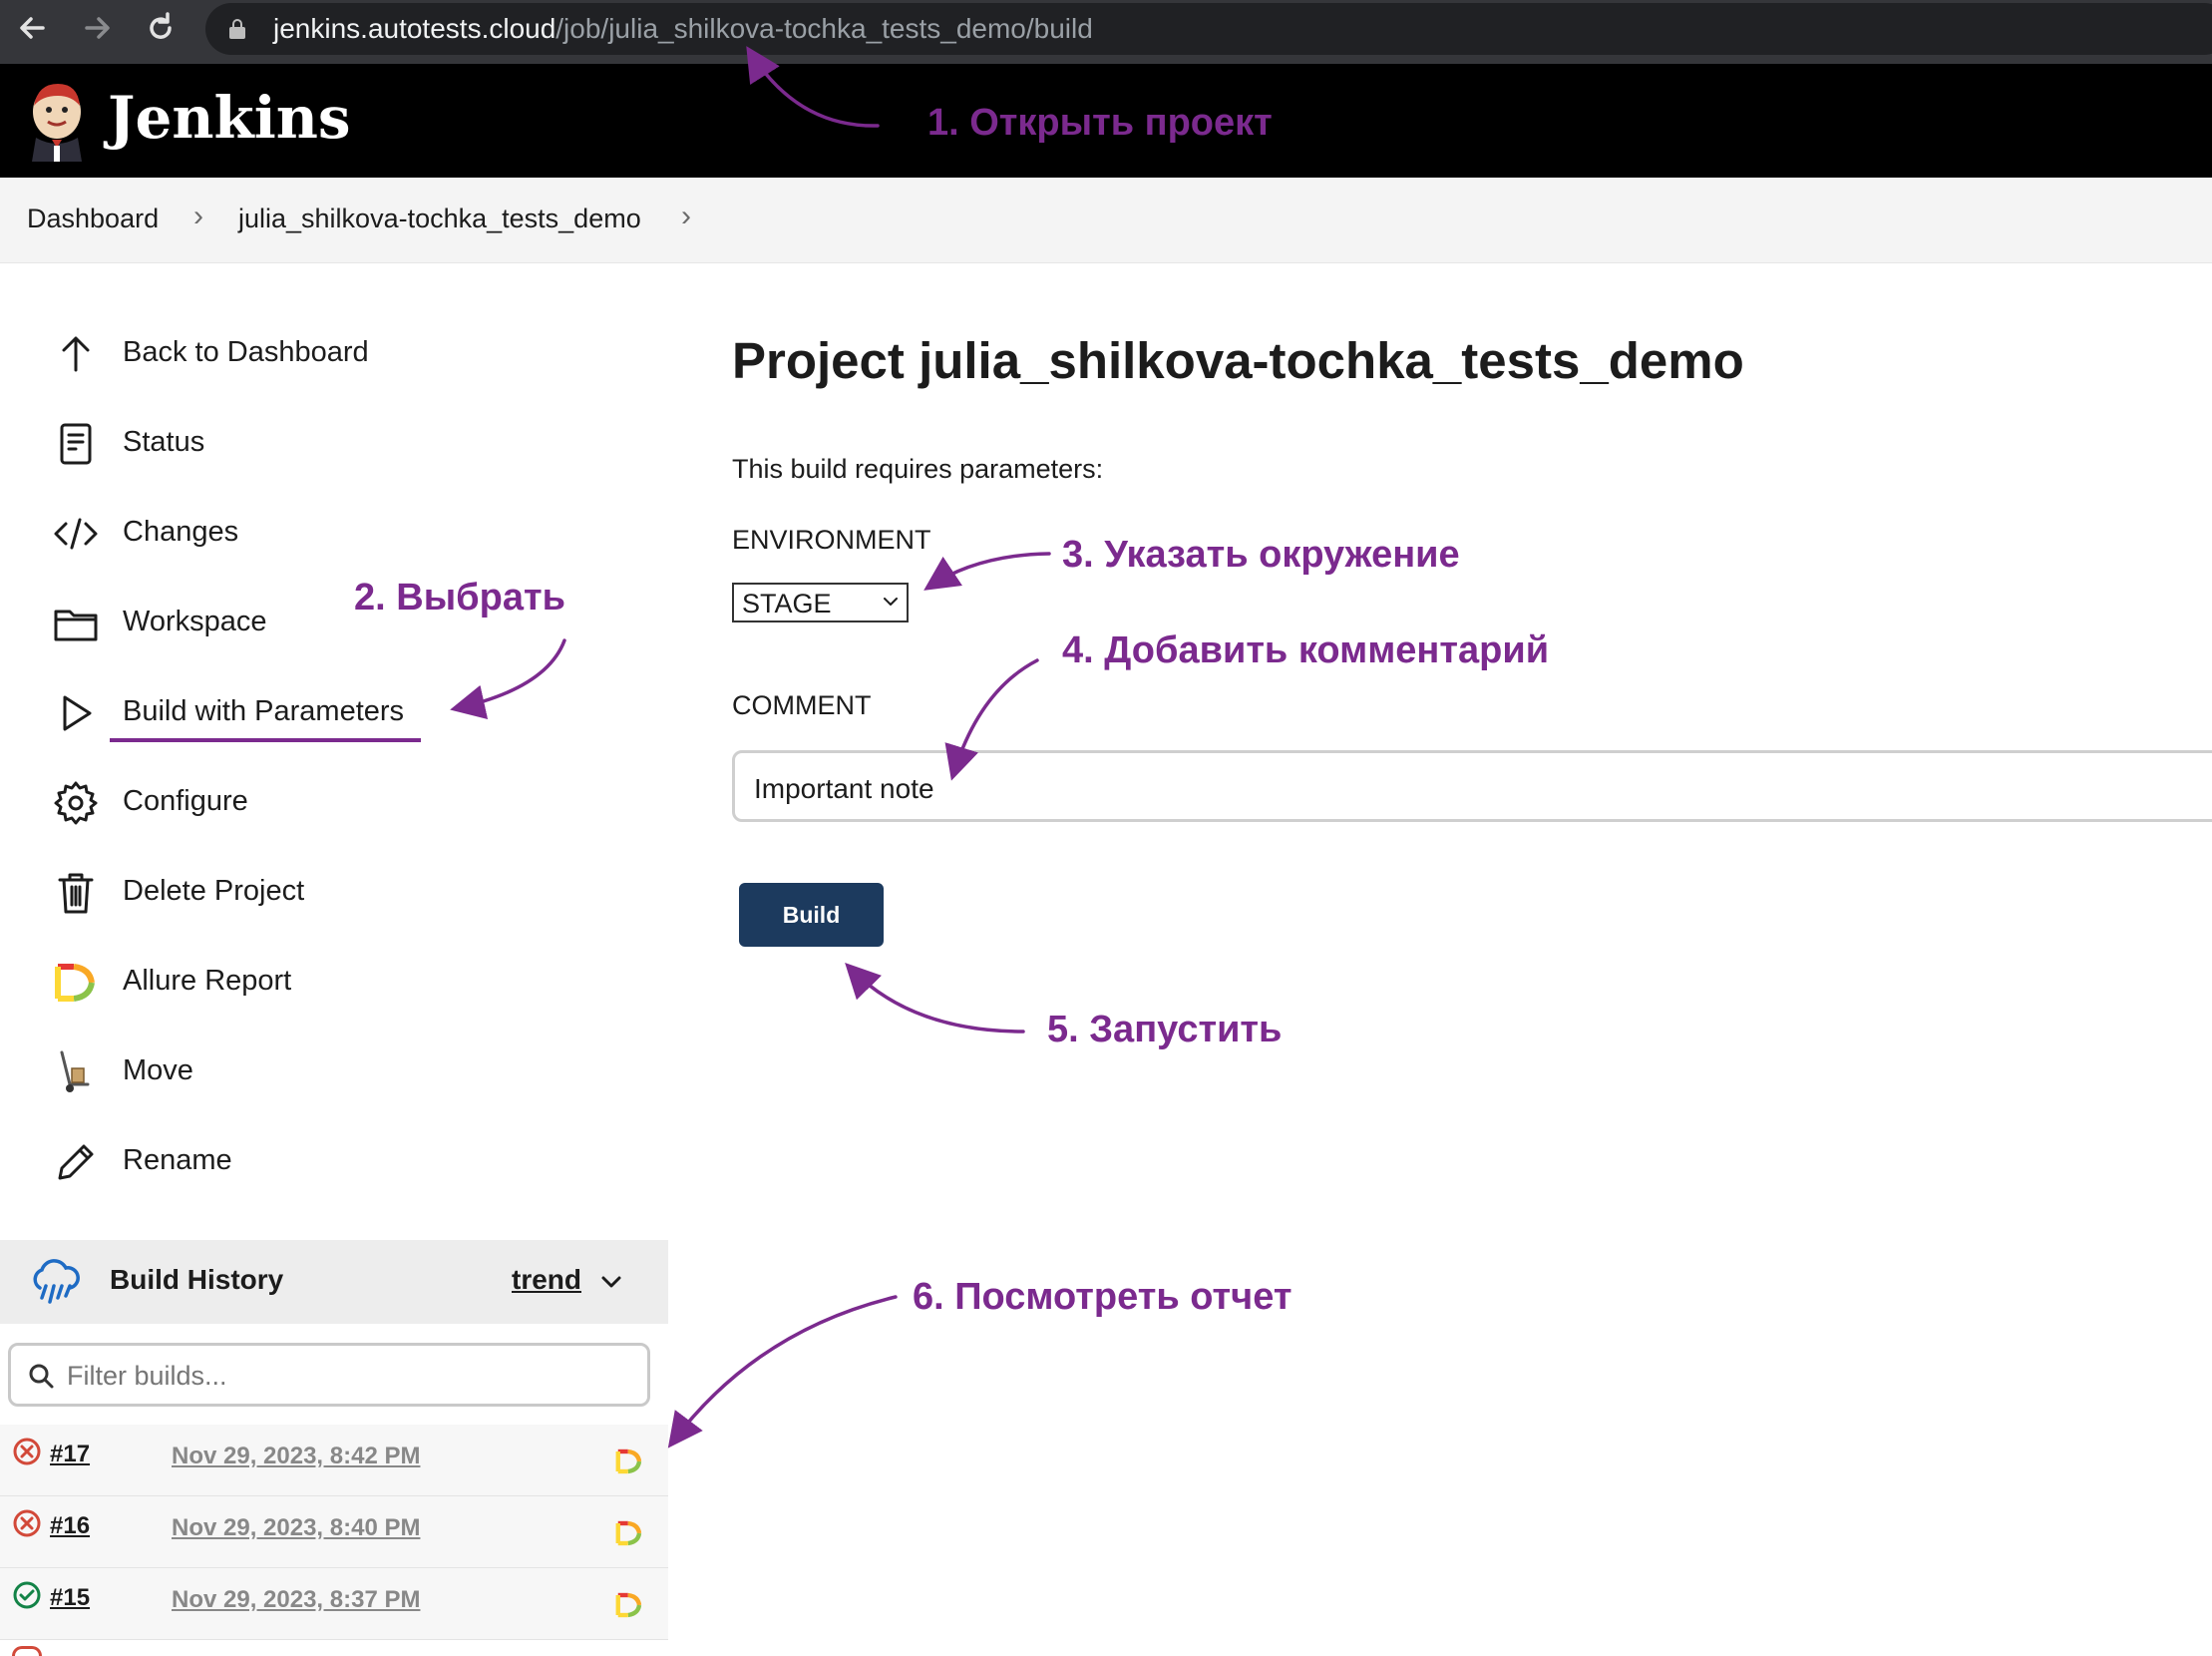 The image size is (2212, 1656). Describe the element at coordinates (331, 1072) in the screenshot. I see `sidebar-item-move: Move` at that location.